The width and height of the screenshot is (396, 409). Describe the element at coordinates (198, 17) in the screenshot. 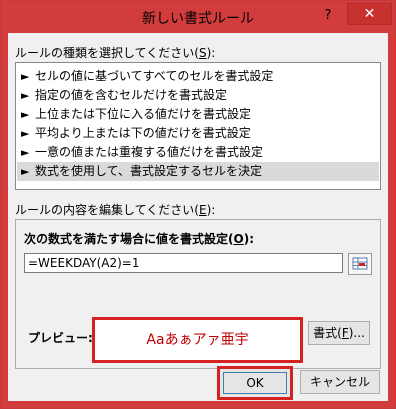

I see `title-bar: 新しい書式ルール ? ✕` at that location.